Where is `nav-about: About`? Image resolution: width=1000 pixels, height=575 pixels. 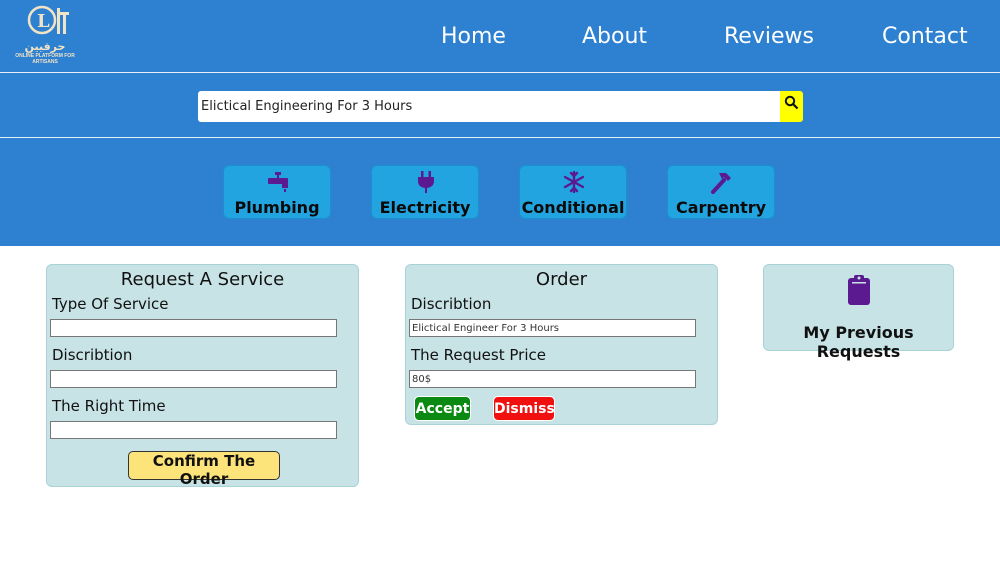 nav-about: About is located at coordinates (614, 36).